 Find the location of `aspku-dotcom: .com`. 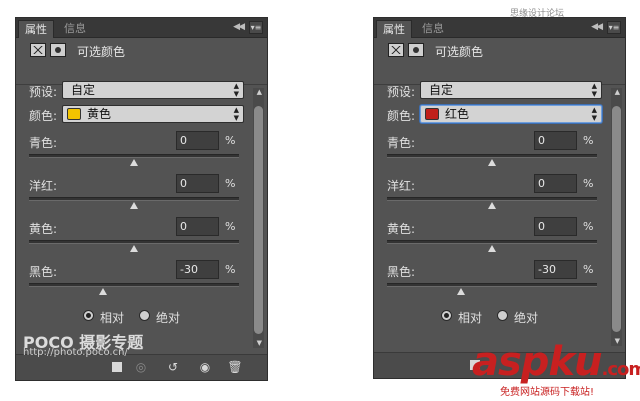

aspku-dotcom: .com is located at coordinates (620, 369).